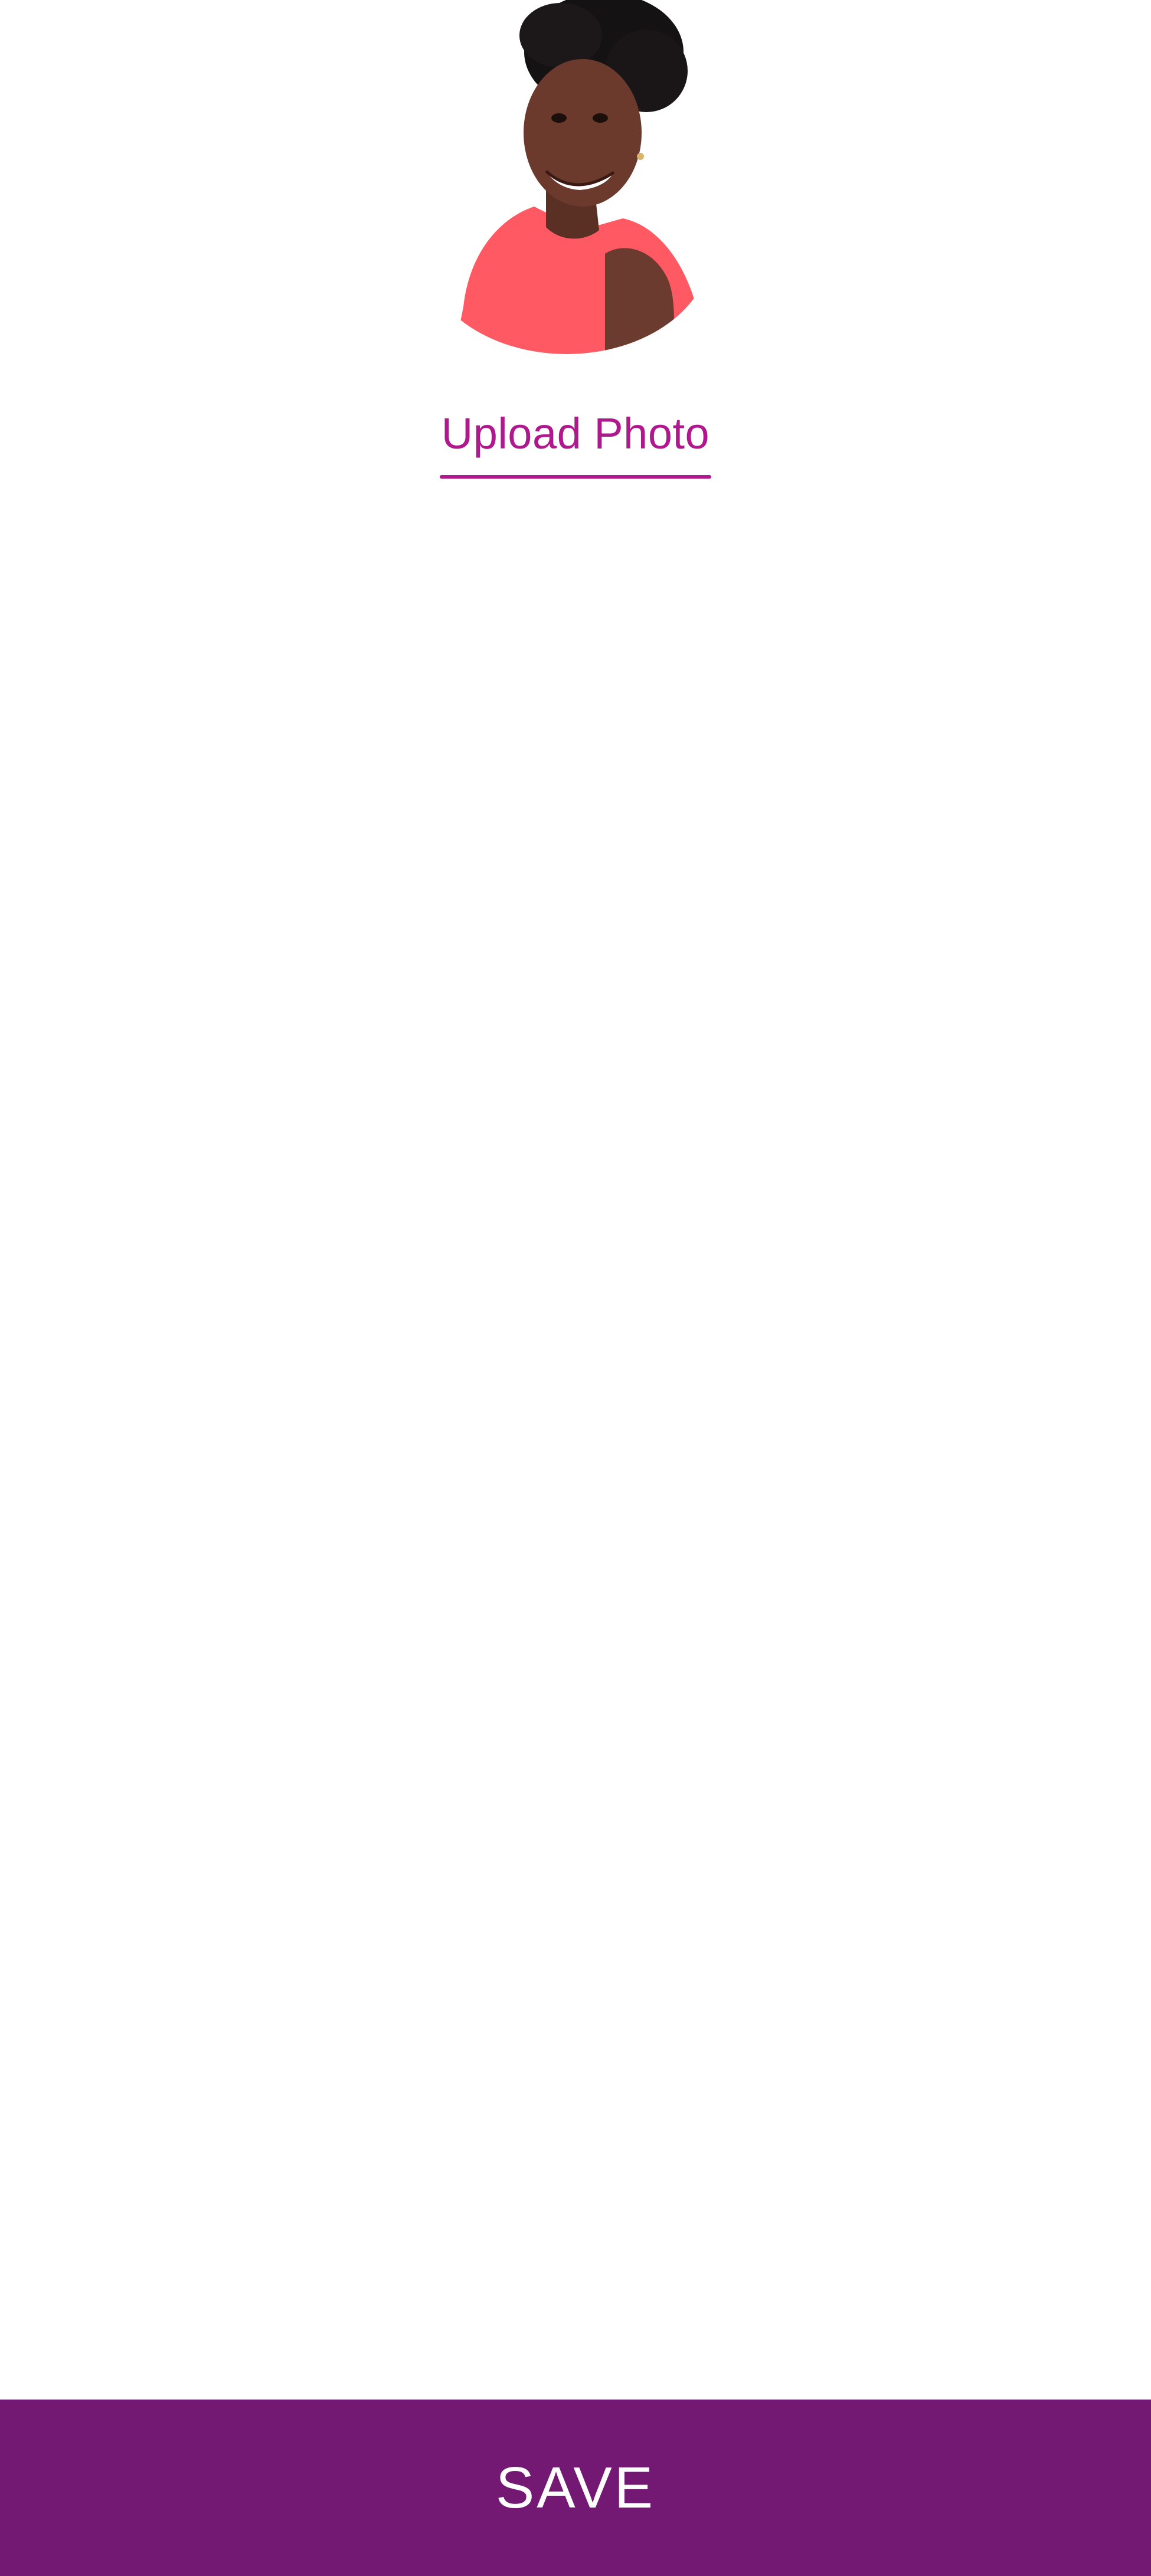  What do you see at coordinates (575, 477) in the screenshot?
I see `upload-photo-underline` at bounding box center [575, 477].